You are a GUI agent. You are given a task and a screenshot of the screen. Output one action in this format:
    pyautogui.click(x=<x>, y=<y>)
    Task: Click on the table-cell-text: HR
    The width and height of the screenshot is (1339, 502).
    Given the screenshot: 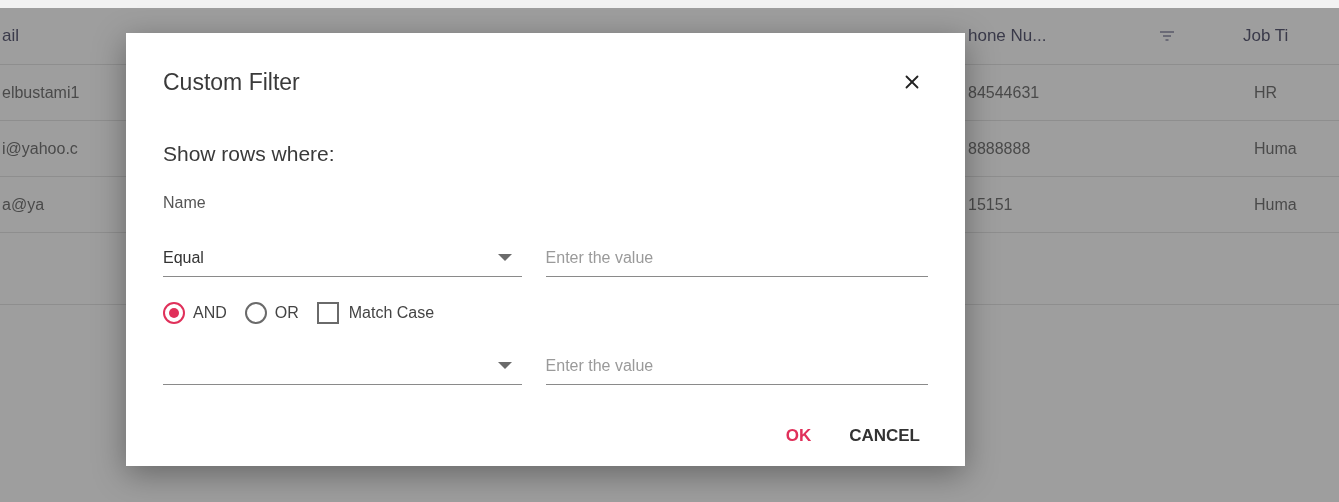 What is the action you would take?
    pyautogui.click(x=1266, y=92)
    